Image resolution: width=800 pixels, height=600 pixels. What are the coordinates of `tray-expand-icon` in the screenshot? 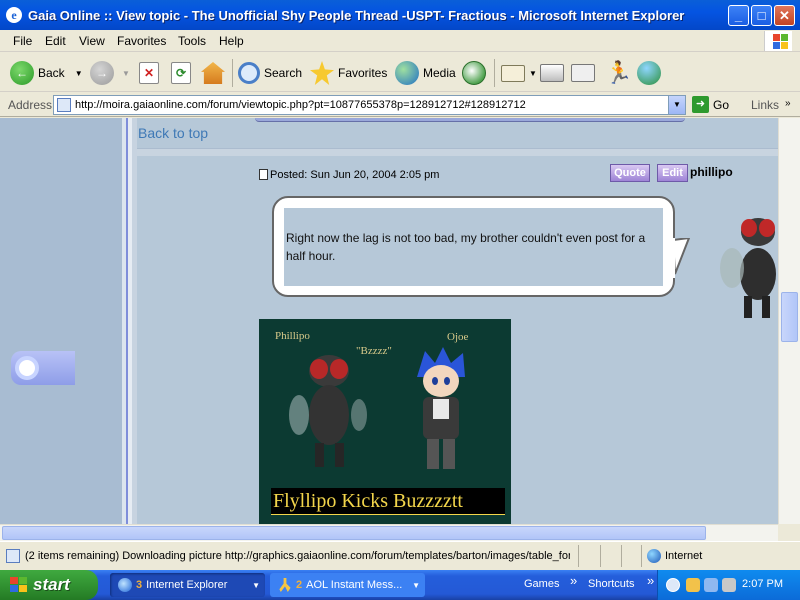 It's located at (673, 585).